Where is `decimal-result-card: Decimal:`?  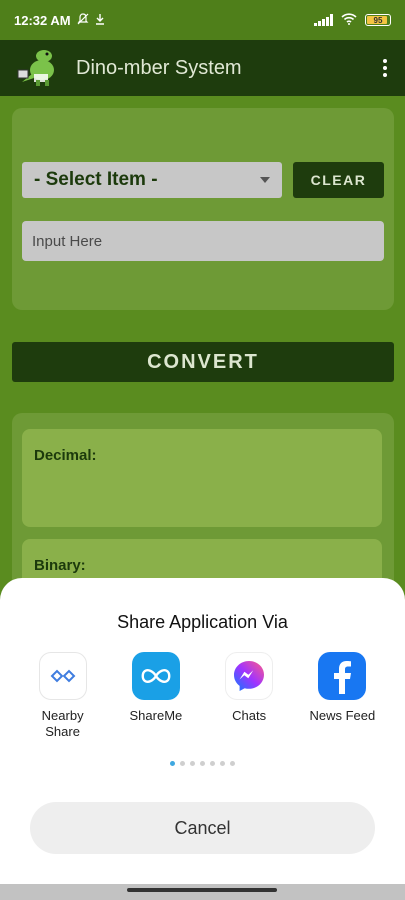 decimal-result-card: Decimal: is located at coordinates (202, 478).